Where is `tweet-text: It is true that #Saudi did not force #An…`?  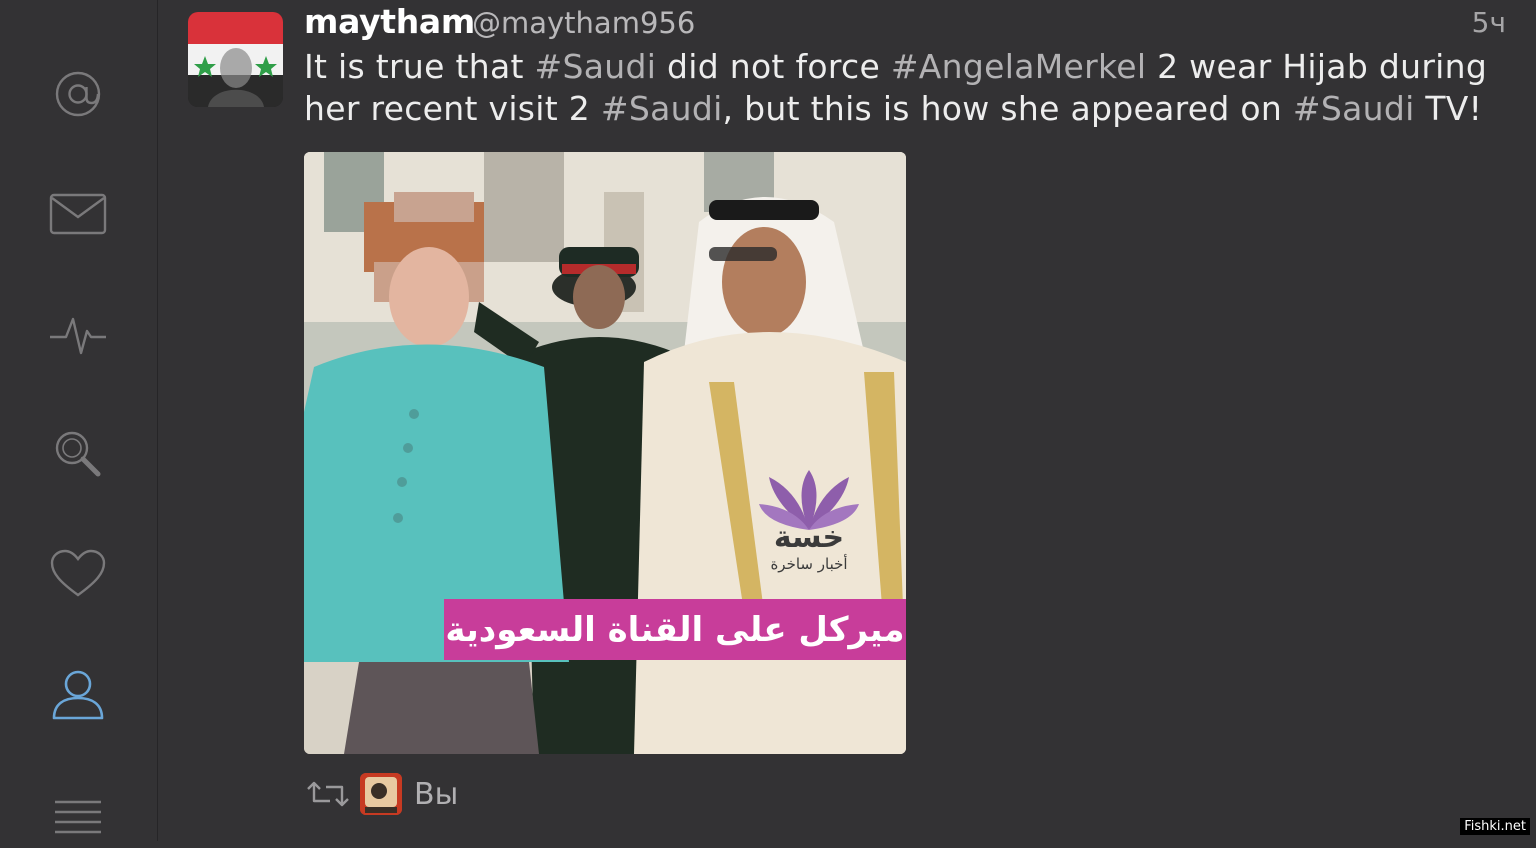
tweet-text: It is true that #Saudi did not force #An… is located at coordinates (909, 88).